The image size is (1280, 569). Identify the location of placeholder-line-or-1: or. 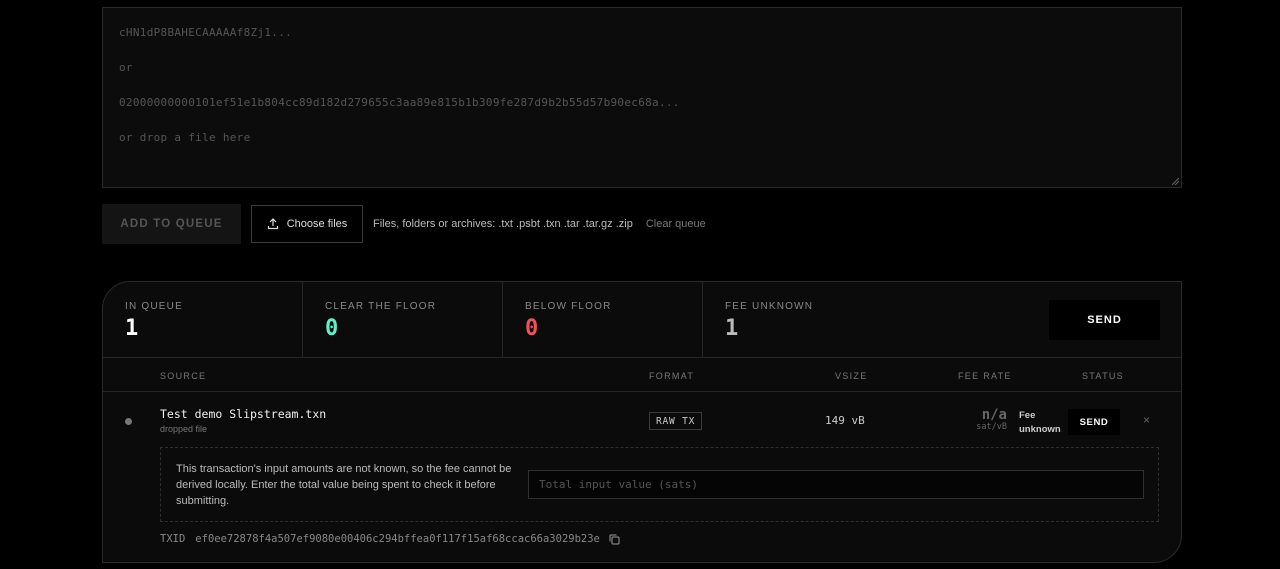
(126, 67).